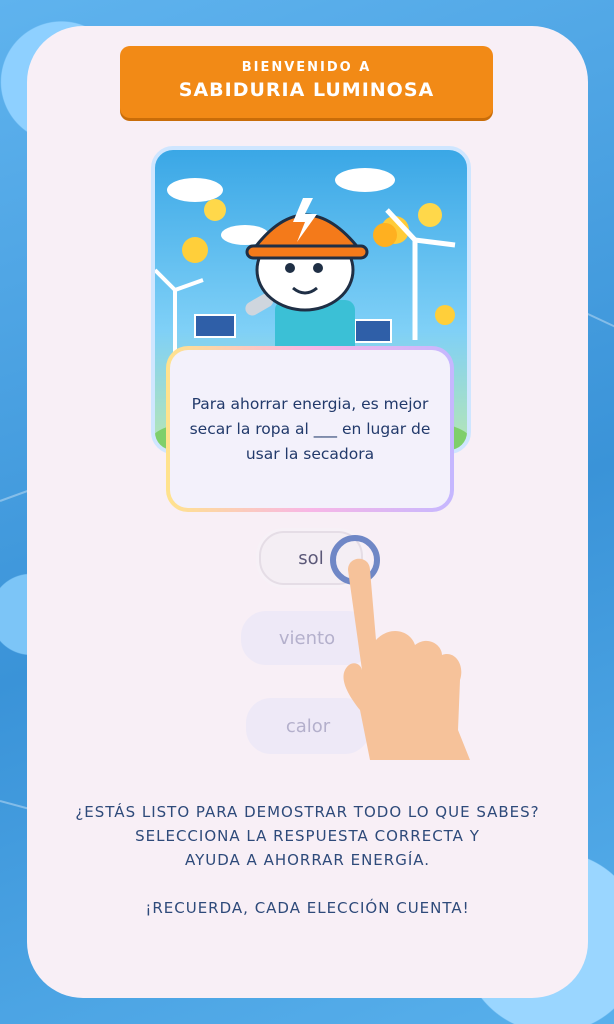 The image size is (614, 1024). I want to click on instructions-line-4: ¡RECUERDA, CADA ELECCIÓN CUENTA!, so click(307, 908).